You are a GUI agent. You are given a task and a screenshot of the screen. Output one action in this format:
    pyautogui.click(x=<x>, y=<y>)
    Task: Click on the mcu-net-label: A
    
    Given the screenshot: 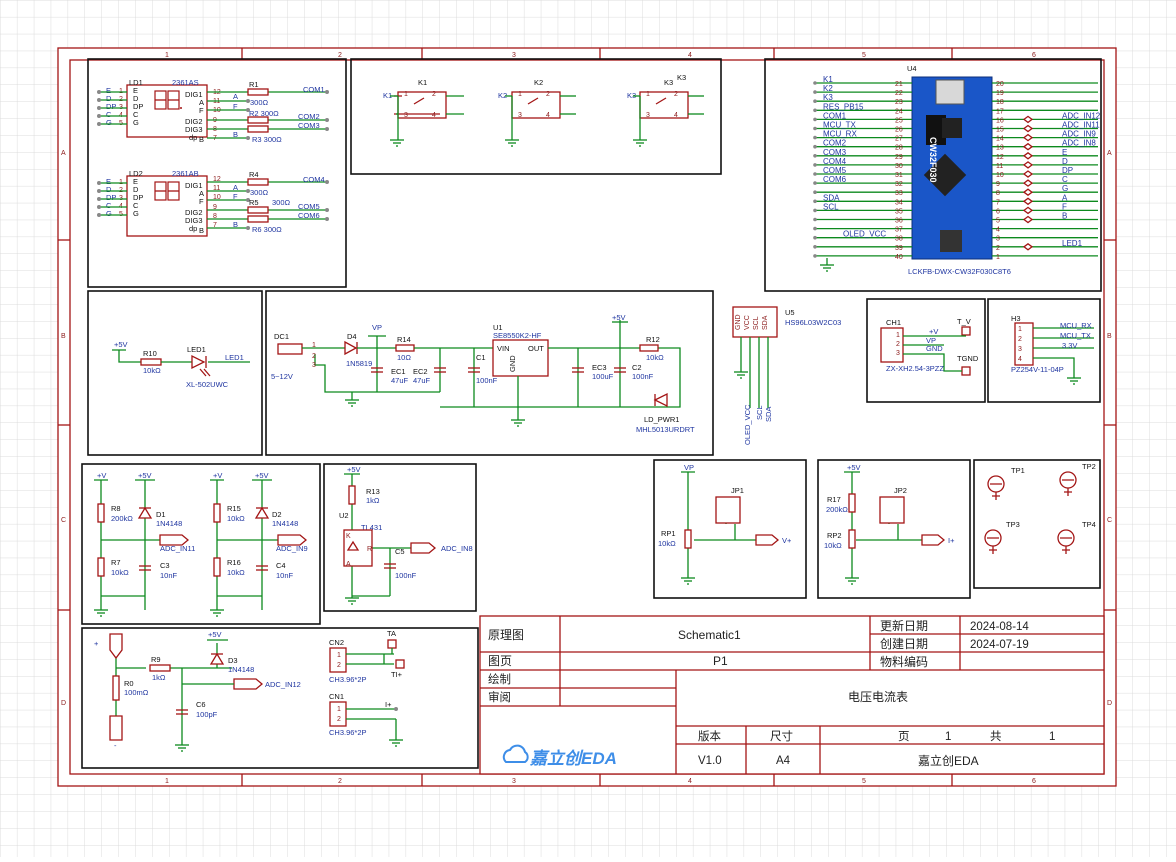 What is the action you would take?
    pyautogui.click(x=1065, y=197)
    